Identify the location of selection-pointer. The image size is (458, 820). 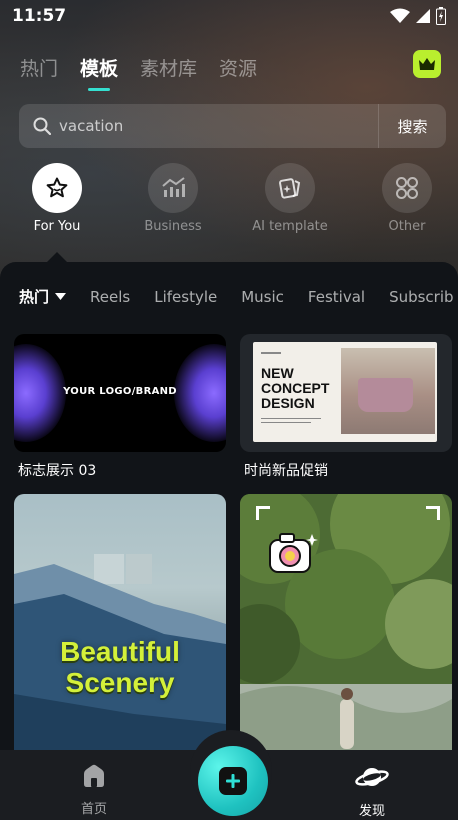
(57, 257).